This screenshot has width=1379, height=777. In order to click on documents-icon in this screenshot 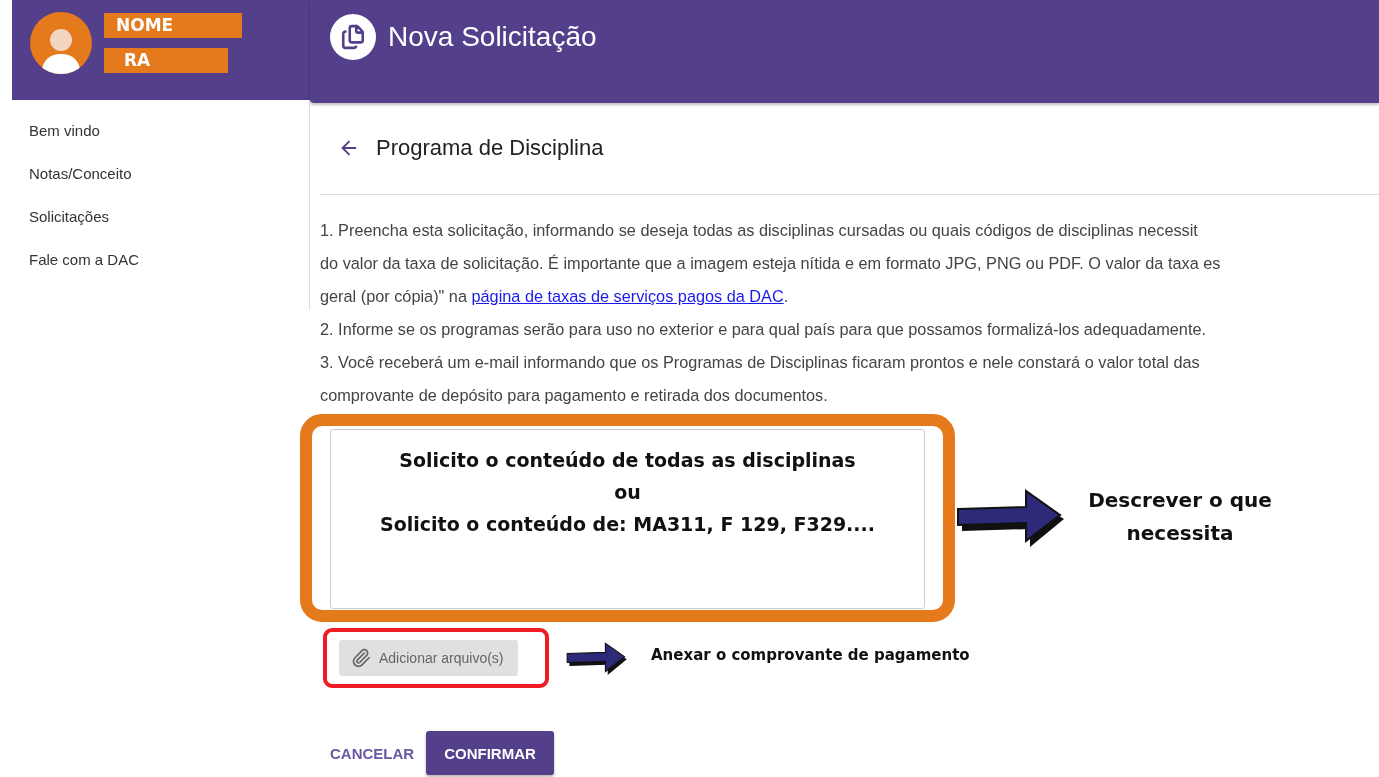, I will do `click(353, 37)`.